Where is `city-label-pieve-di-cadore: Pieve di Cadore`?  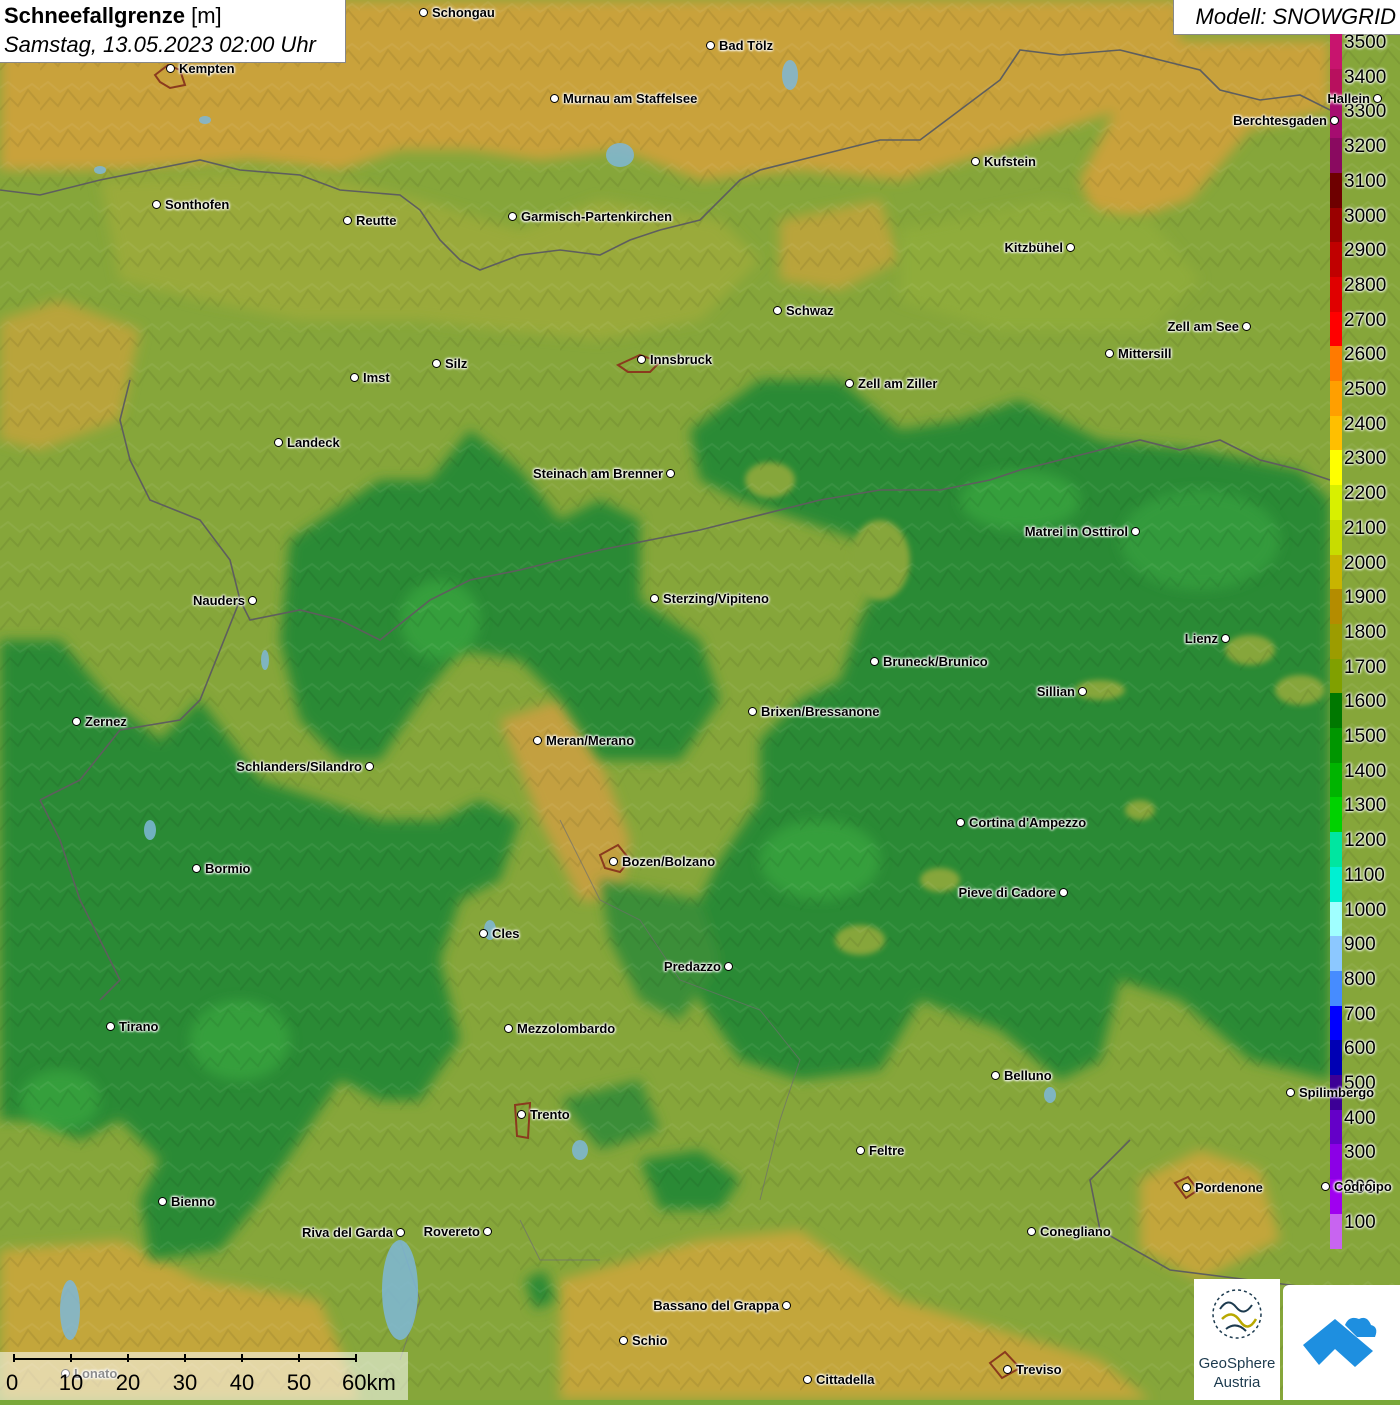 city-label-pieve-di-cadore: Pieve di Cadore is located at coordinates (1007, 892).